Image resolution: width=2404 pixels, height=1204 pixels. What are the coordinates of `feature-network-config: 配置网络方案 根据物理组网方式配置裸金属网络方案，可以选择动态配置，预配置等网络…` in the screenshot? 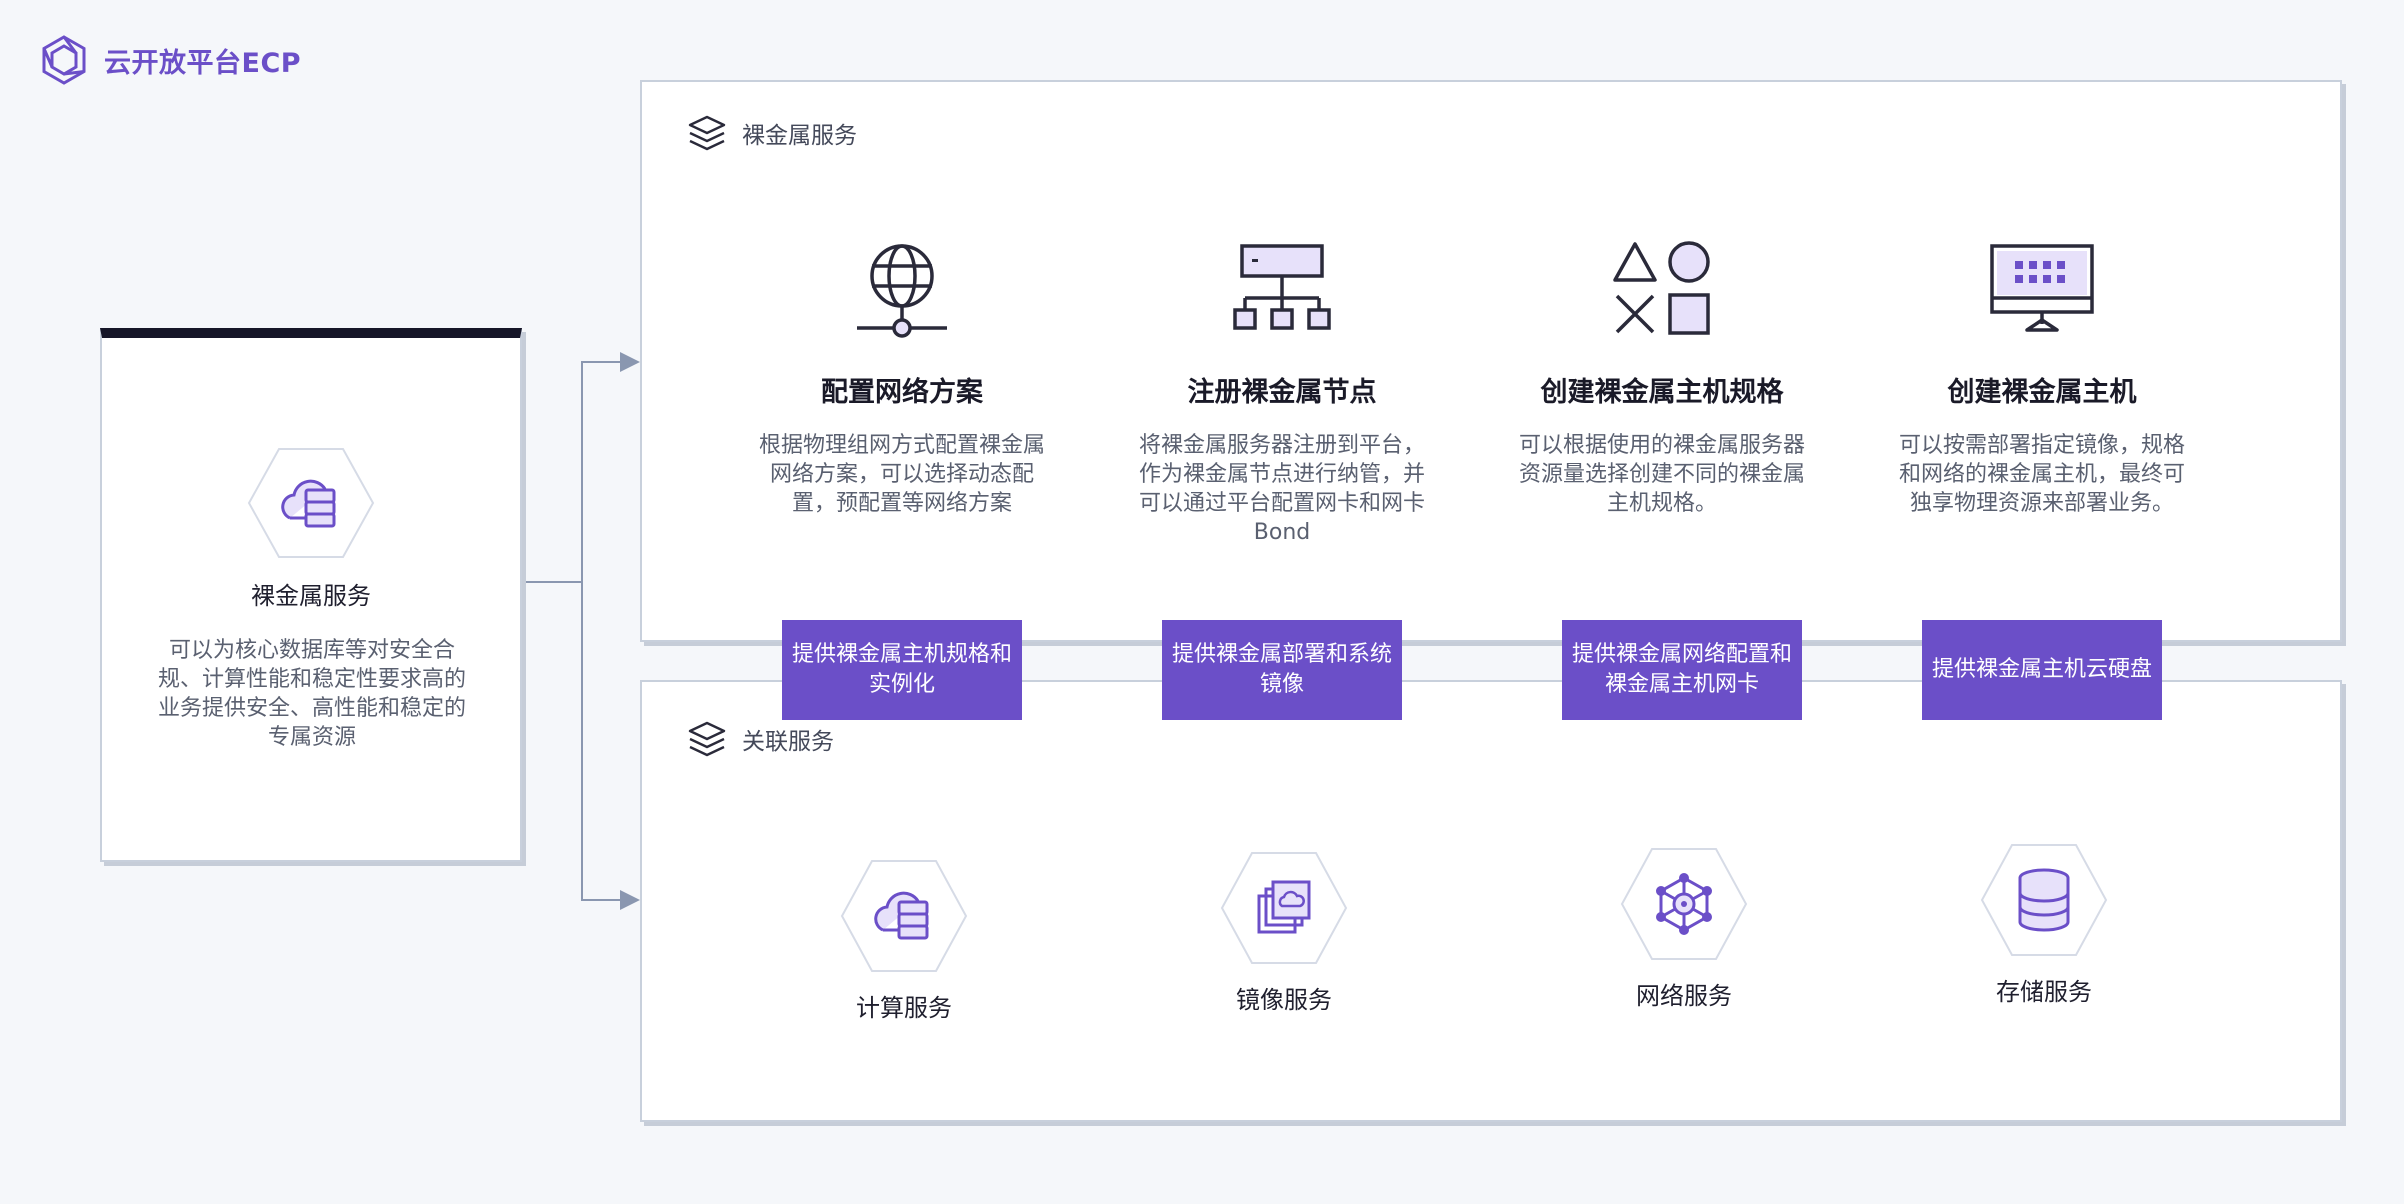 It's located at (902, 376).